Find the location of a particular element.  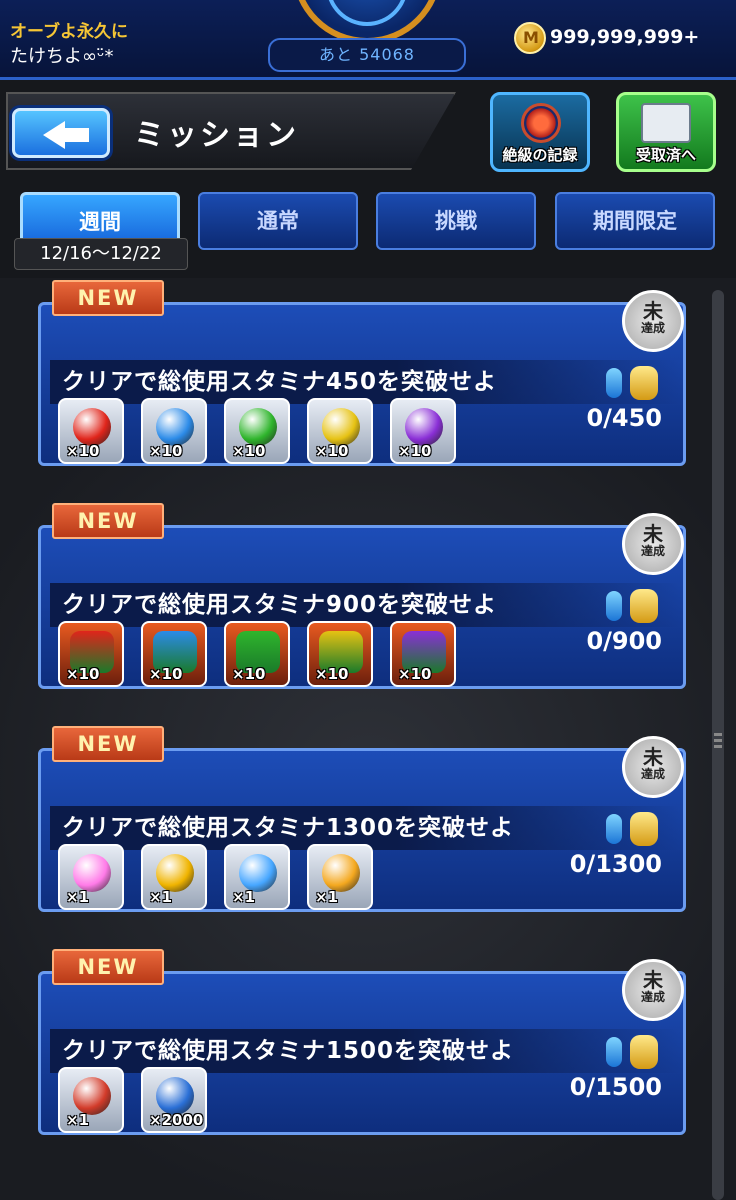

record-button: 絶級の記録 is located at coordinates (540, 132).